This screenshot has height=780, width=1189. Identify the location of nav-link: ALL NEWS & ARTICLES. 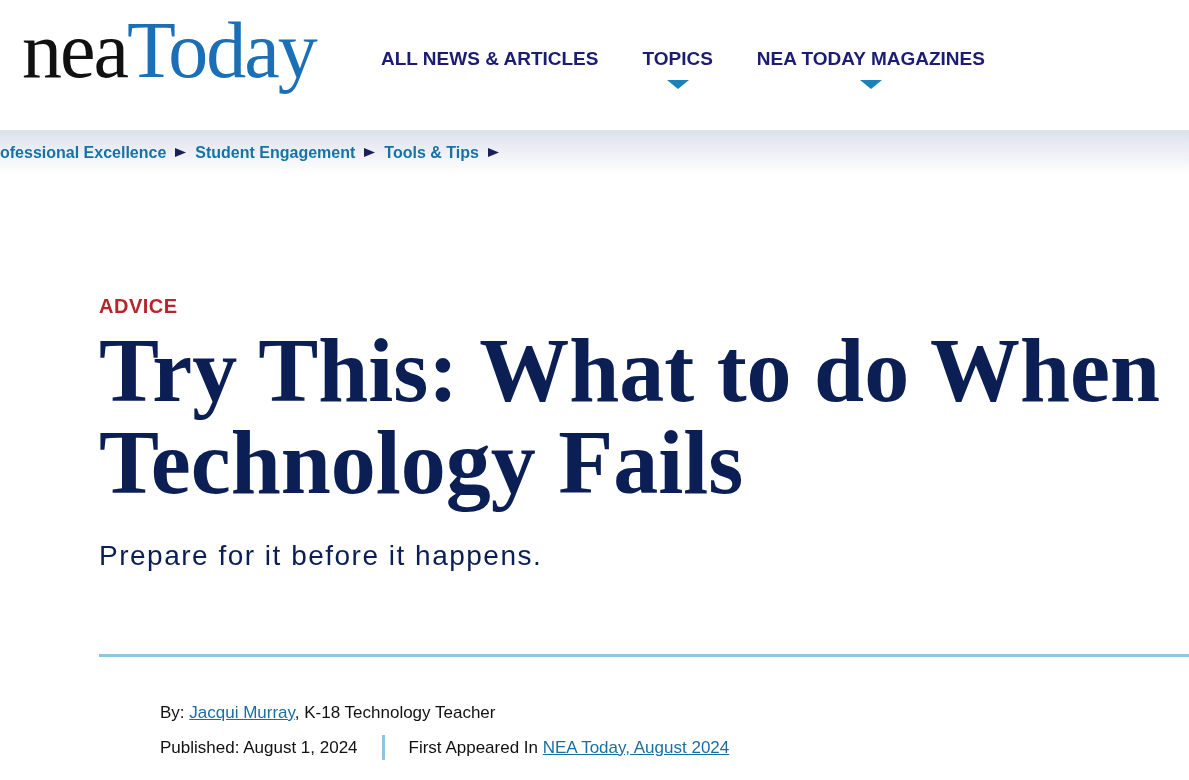
(490, 59).